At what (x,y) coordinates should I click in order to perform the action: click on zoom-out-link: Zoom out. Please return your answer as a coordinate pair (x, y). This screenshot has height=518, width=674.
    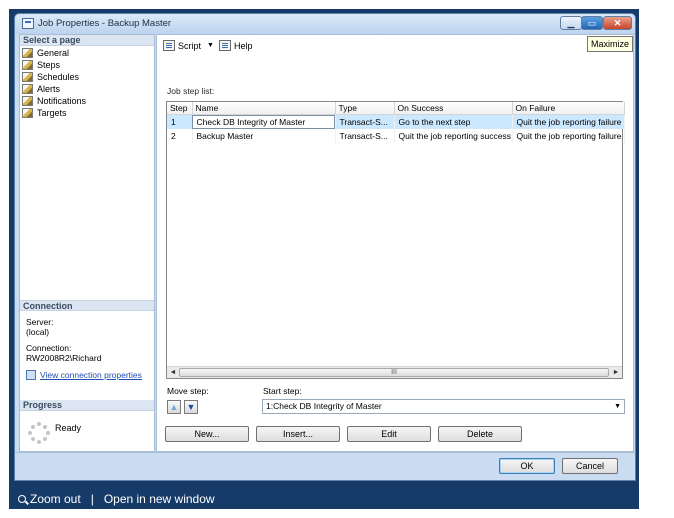
    Looking at the image, I should click on (55, 499).